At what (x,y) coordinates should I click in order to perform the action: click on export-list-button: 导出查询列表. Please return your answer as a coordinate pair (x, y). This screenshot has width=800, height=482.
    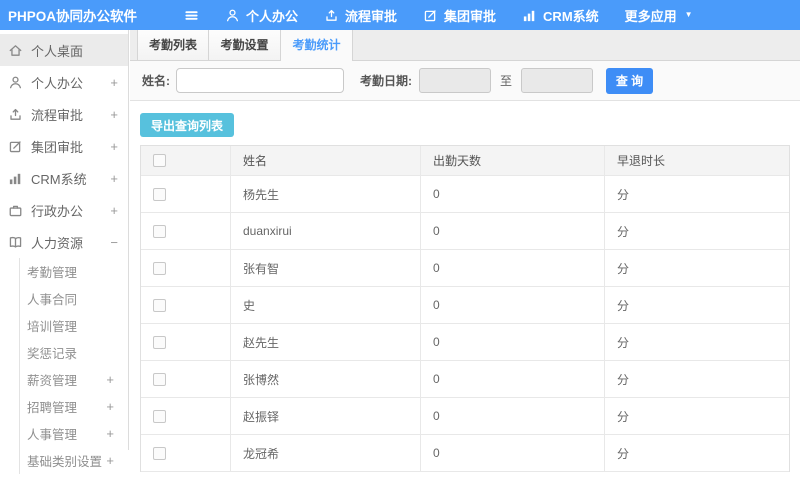
    Looking at the image, I should click on (187, 125).